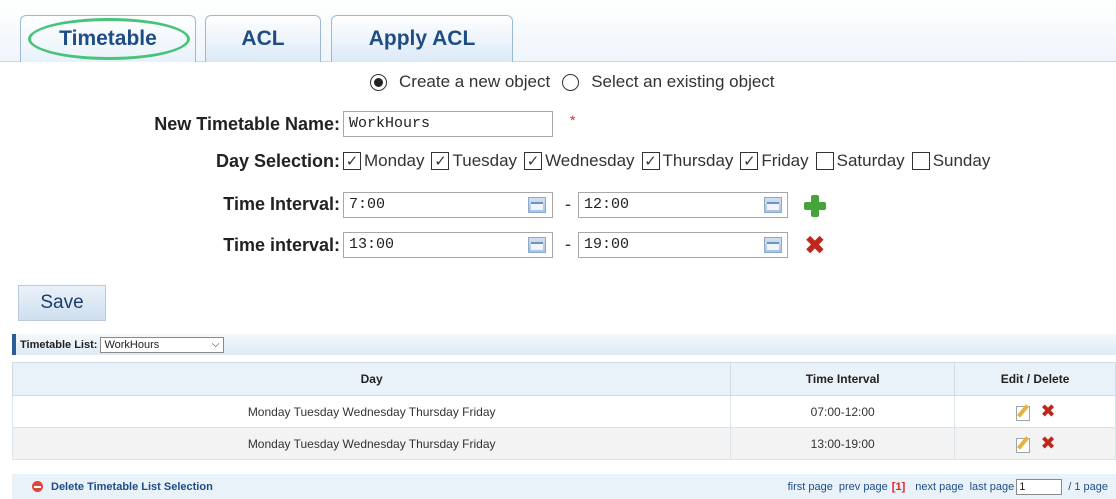 The image size is (1116, 499). Describe the element at coordinates (247, 124) in the screenshot. I see `timetable-name-label: New Timetable Name:` at that location.